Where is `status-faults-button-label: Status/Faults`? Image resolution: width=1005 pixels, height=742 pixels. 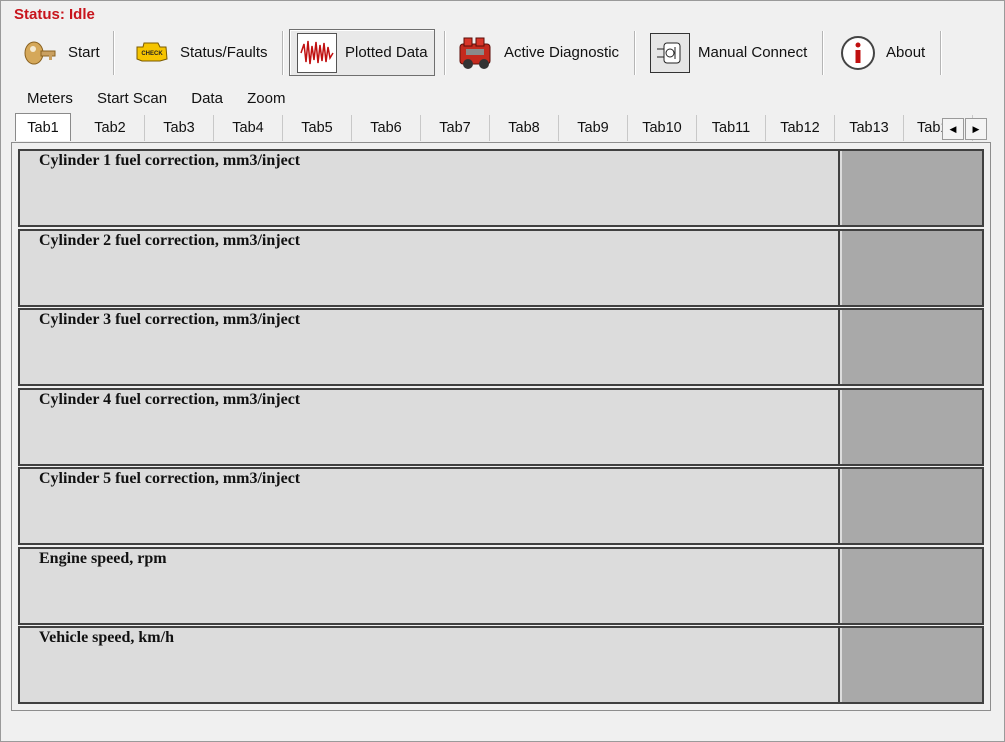 status-faults-button-label: Status/Faults is located at coordinates (224, 52).